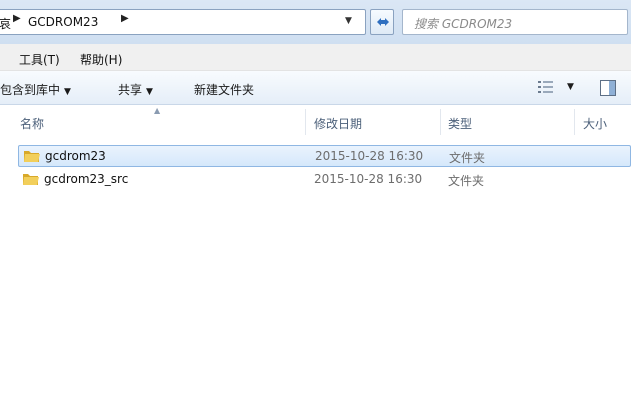 This screenshot has width=631, height=402. Describe the element at coordinates (157, 110) in the screenshot. I see `sort-up-icon: ▲` at that location.